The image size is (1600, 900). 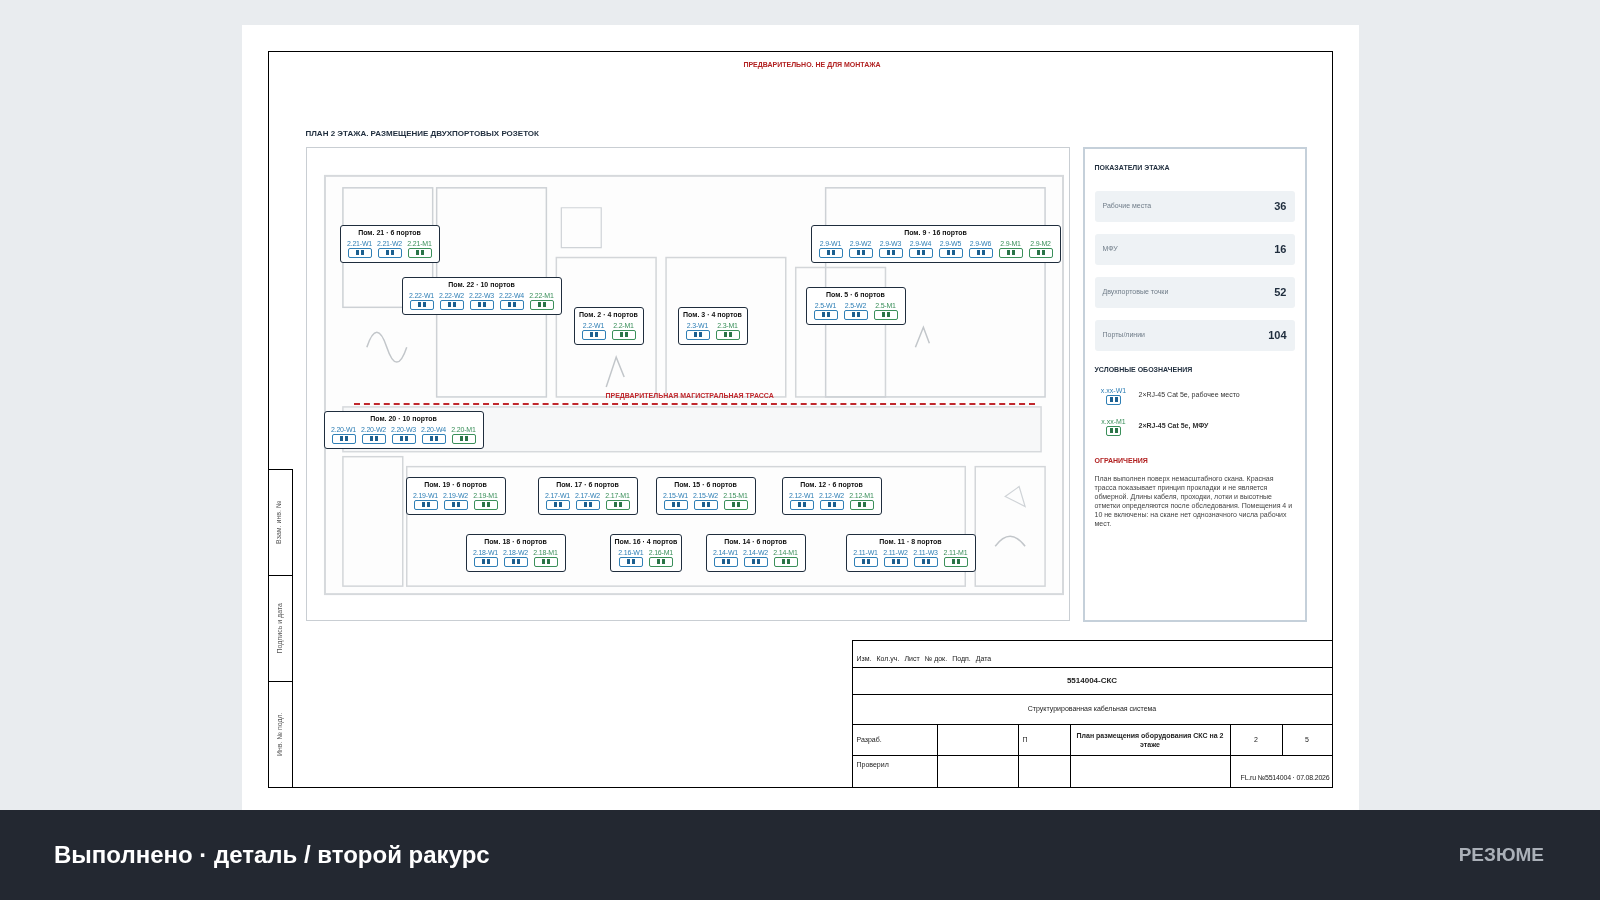 What do you see at coordinates (1280, 293) in the screenshot?
I see `stat-value: 52` at bounding box center [1280, 293].